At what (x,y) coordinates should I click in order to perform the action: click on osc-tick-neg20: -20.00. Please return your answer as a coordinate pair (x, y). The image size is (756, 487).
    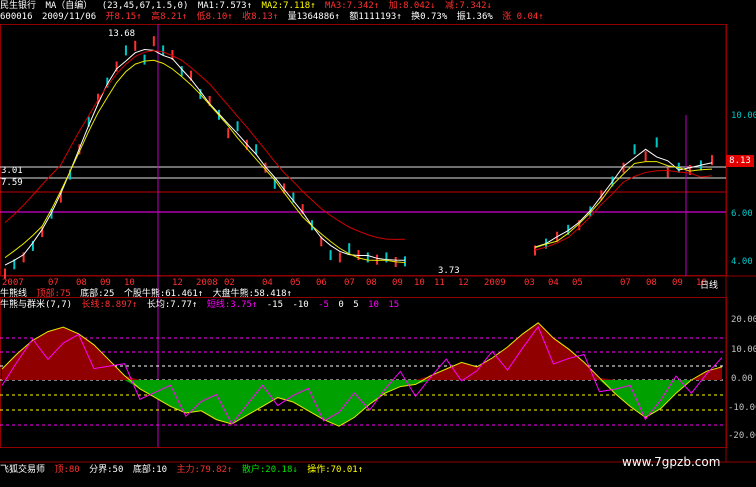
    Looking at the image, I should click on (742, 436).